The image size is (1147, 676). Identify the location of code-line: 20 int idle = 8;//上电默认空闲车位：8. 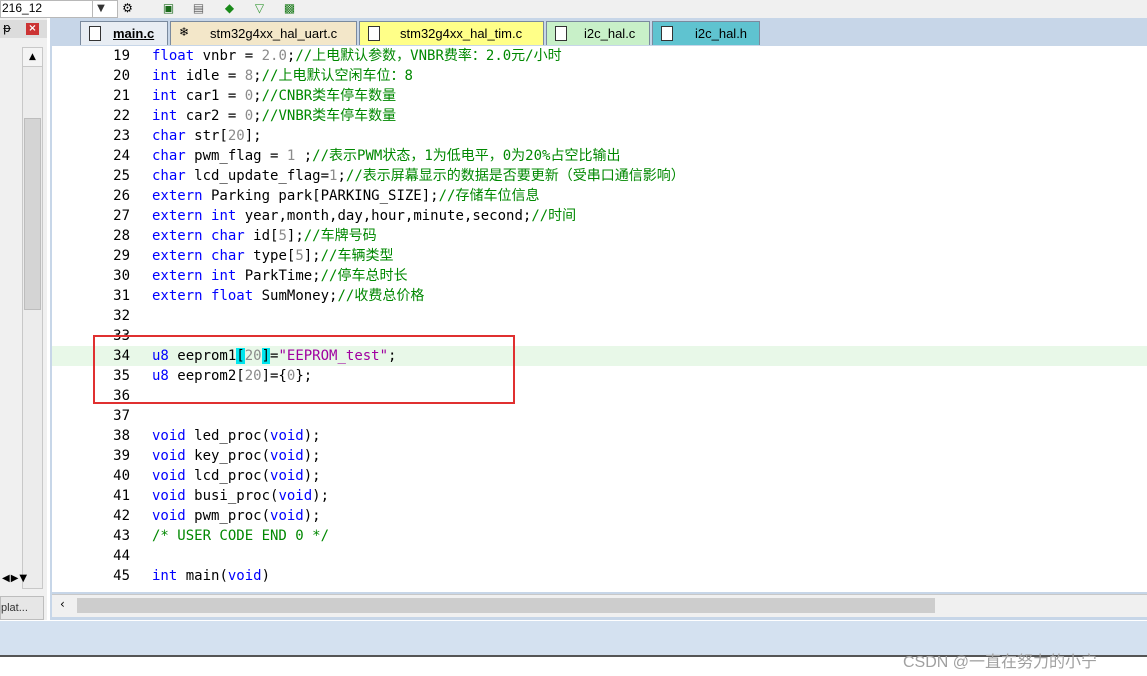
(599, 76).